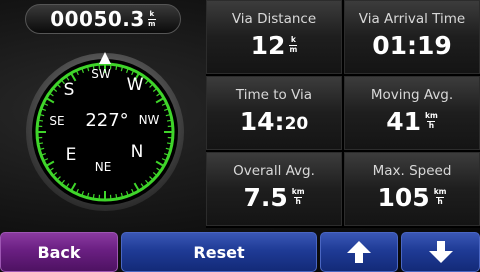  Describe the element at coordinates (106, 120) in the screenshot. I see `compass-heading-value: 227°` at that location.